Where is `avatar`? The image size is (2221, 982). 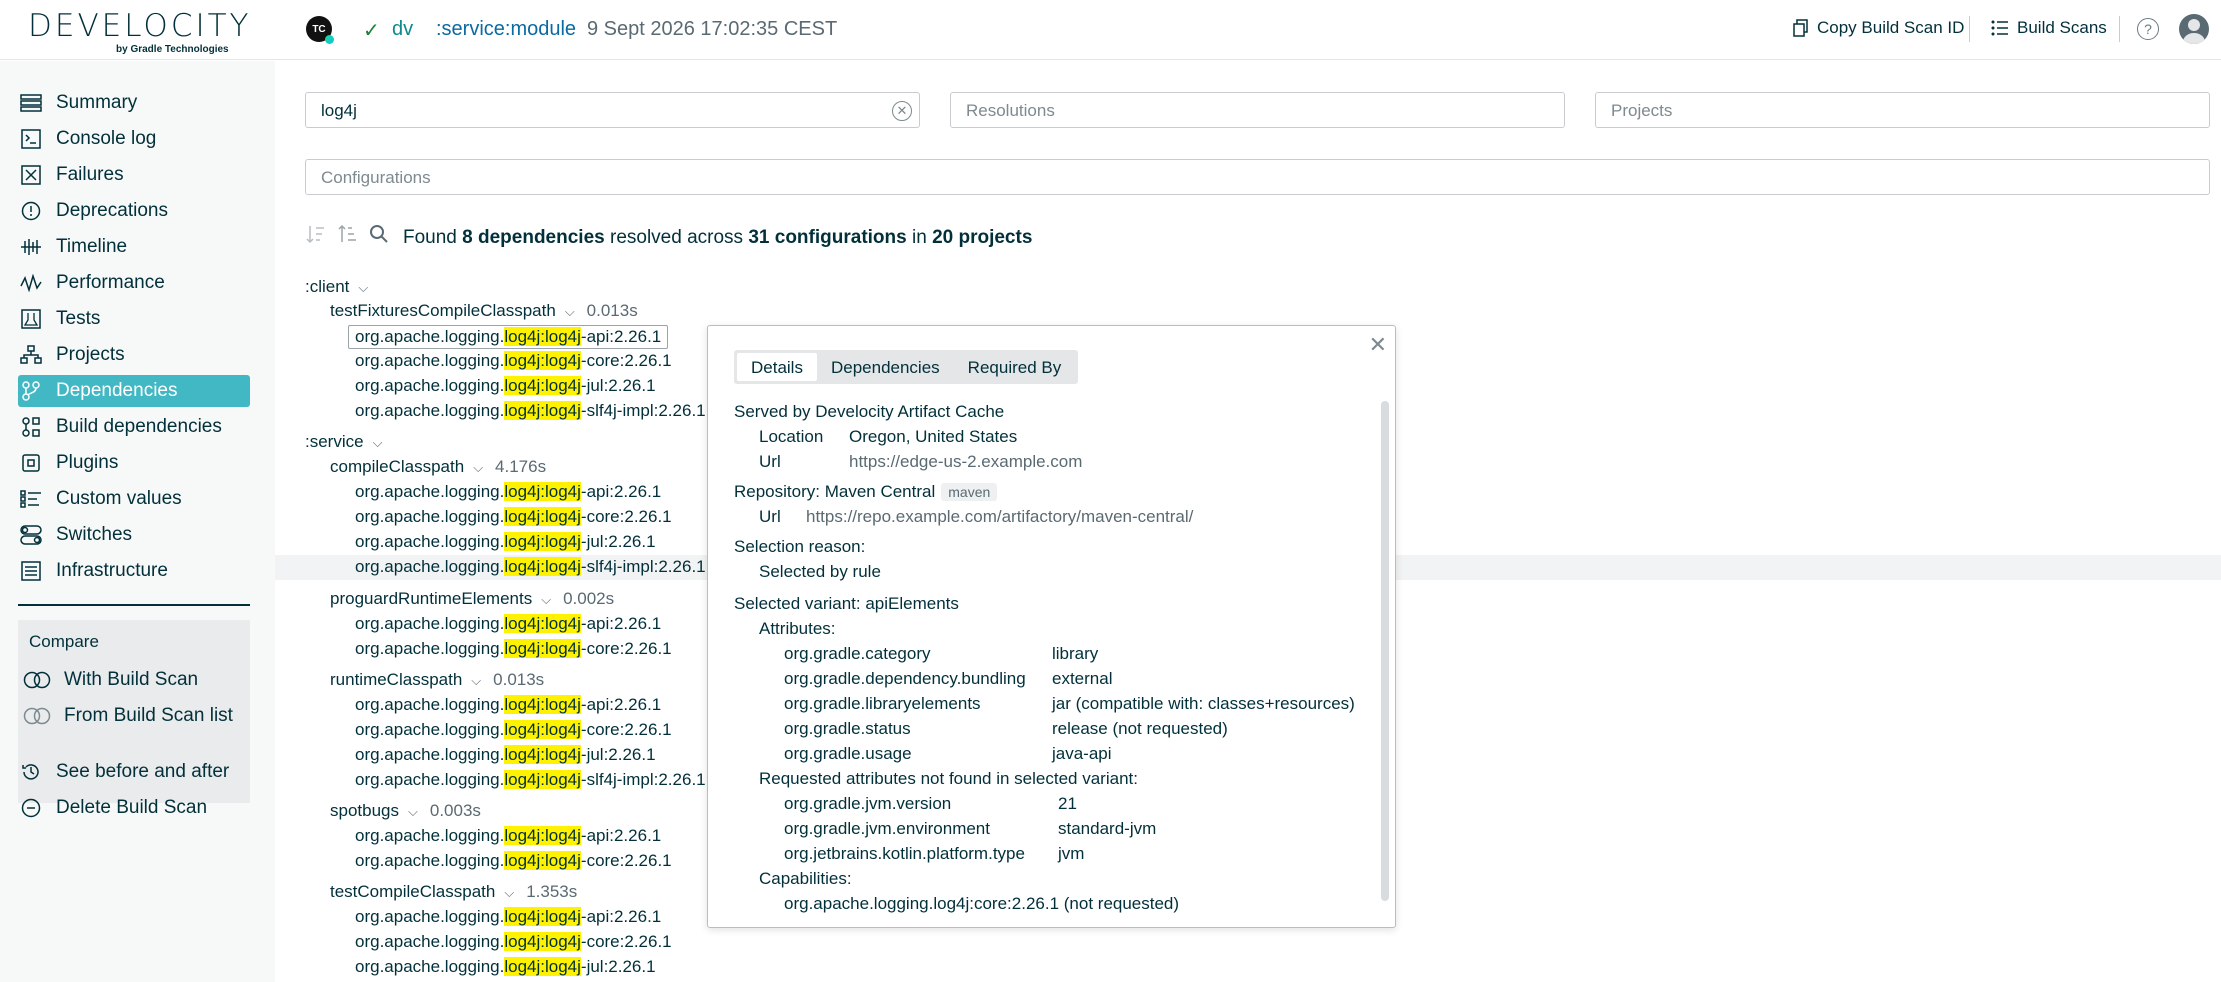 avatar is located at coordinates (2194, 29).